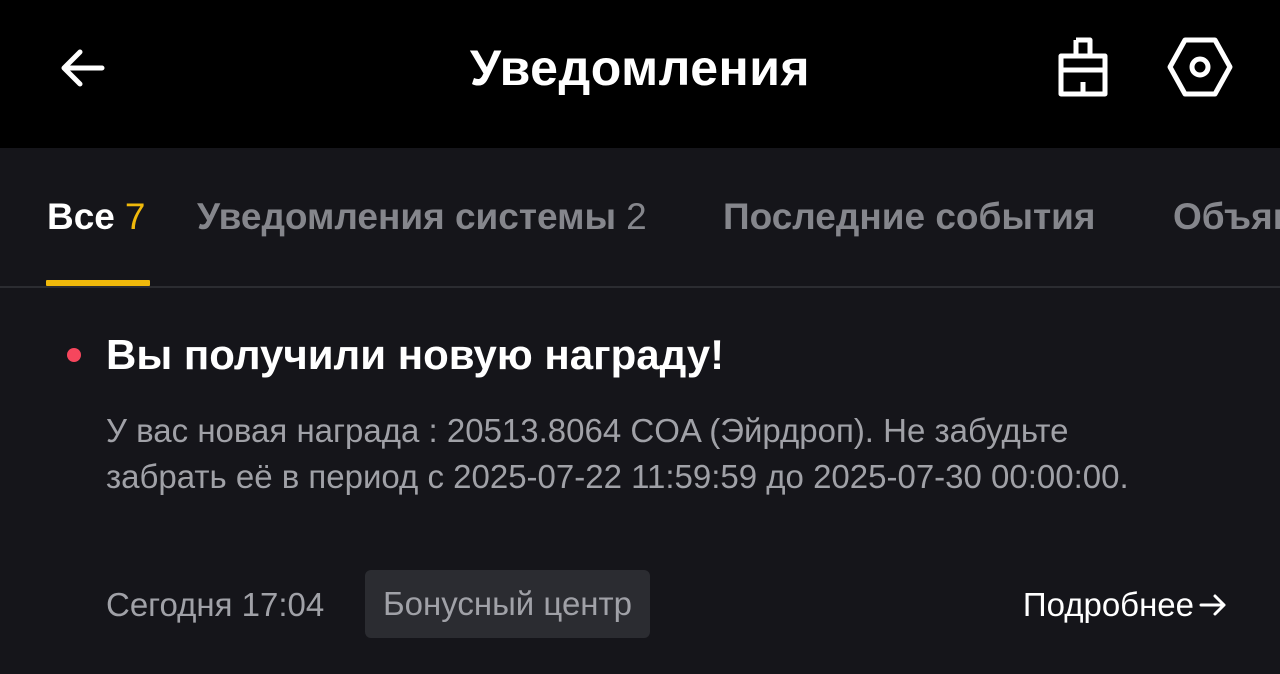 The height and width of the screenshot is (674, 1280). What do you see at coordinates (1212, 605) in the screenshot?
I see `arrow-right-icon` at bounding box center [1212, 605].